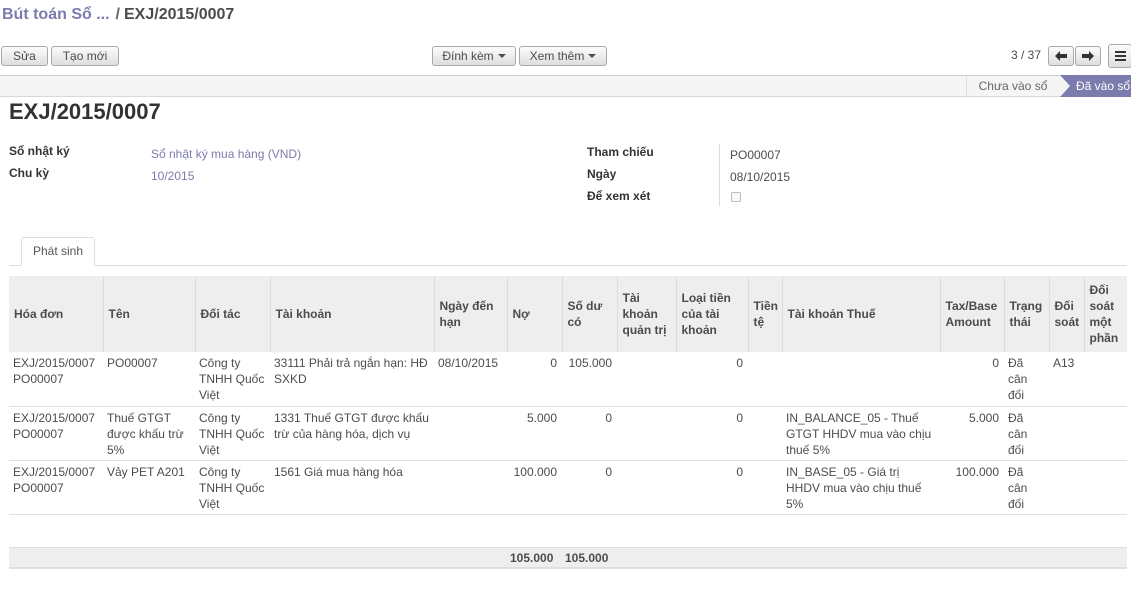 The height and width of the screenshot is (595, 1131). Describe the element at coordinates (760, 177) in the screenshot. I see `date-value: 08/10/2015` at that location.